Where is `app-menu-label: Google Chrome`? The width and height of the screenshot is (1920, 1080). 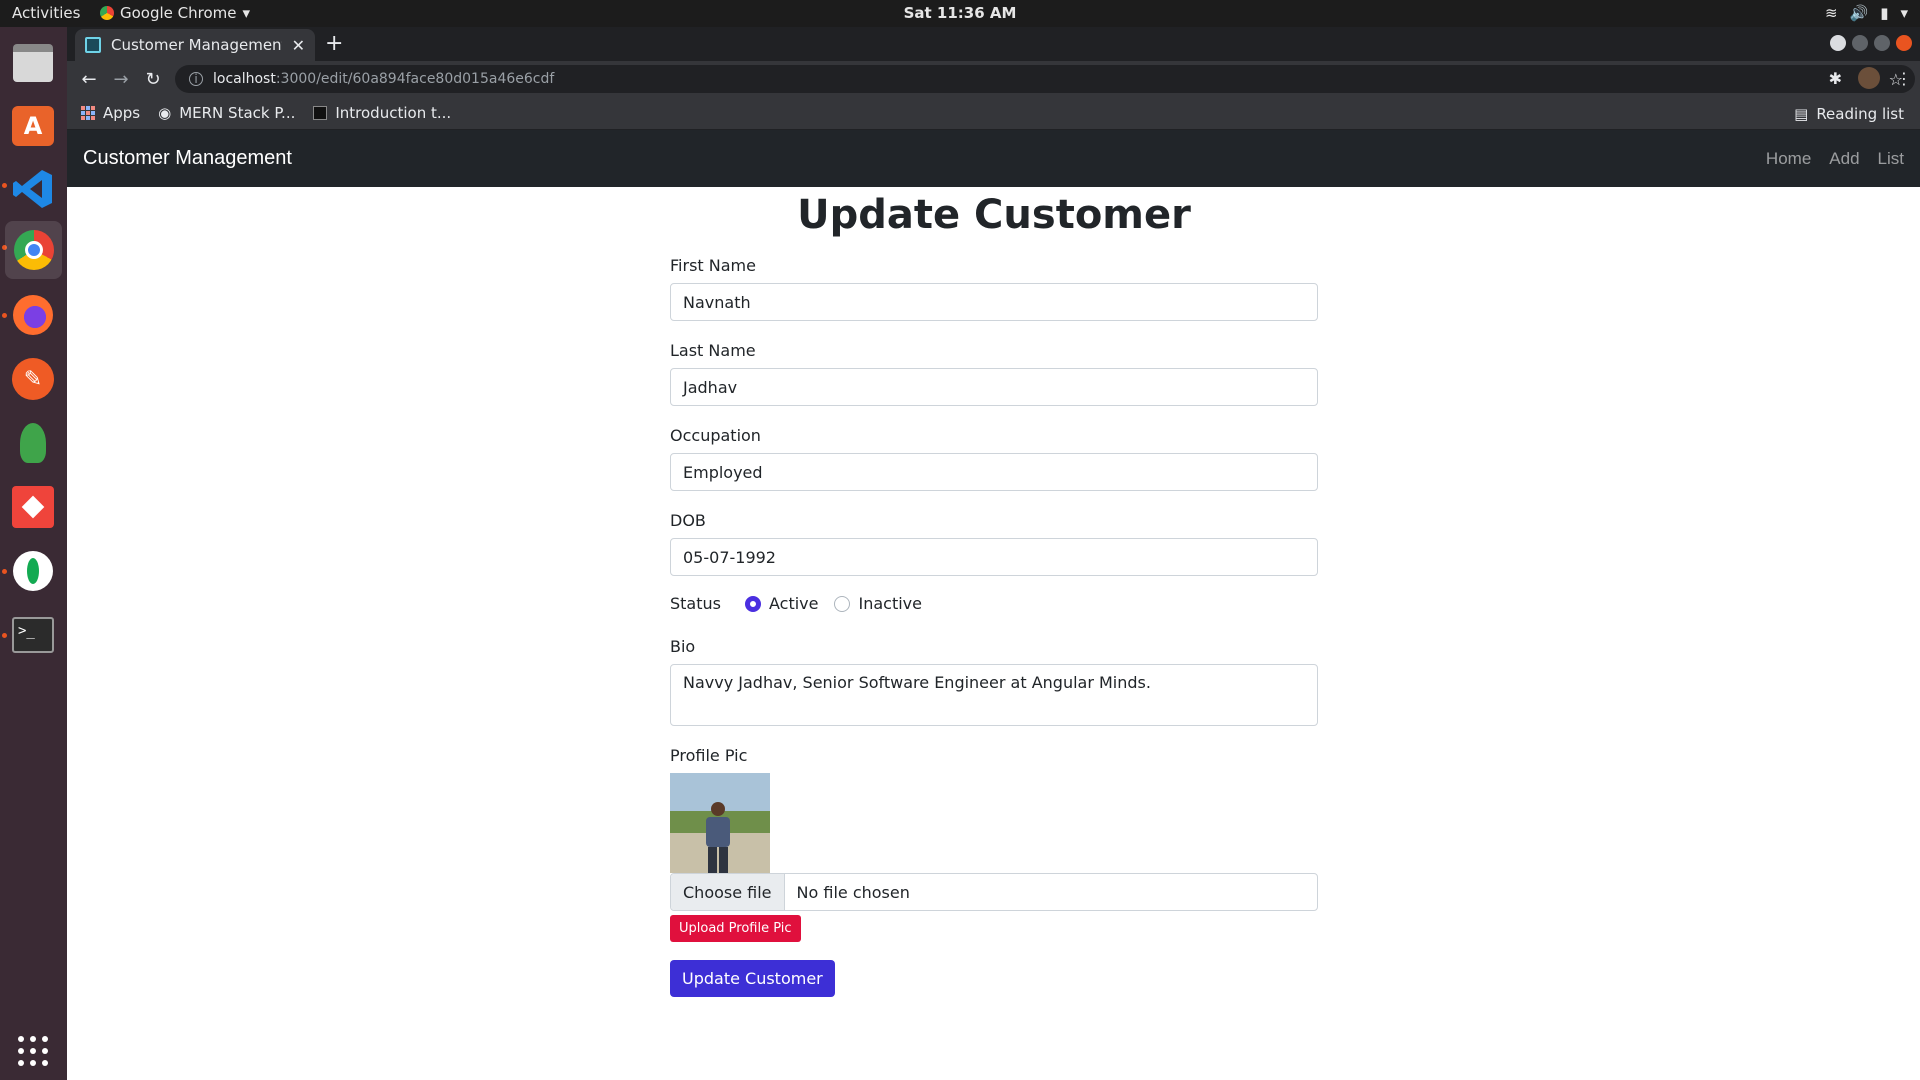
app-menu-label: Google Chrome is located at coordinates (178, 13).